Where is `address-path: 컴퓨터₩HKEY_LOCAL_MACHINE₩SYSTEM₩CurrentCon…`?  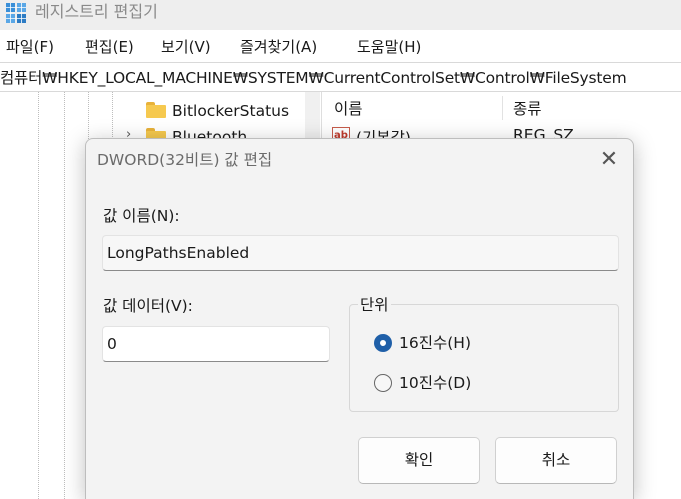
address-path: 컴퓨터₩HKEY_LOCAL_MACHINE₩SYSTEM₩CurrentCon… is located at coordinates (313, 78).